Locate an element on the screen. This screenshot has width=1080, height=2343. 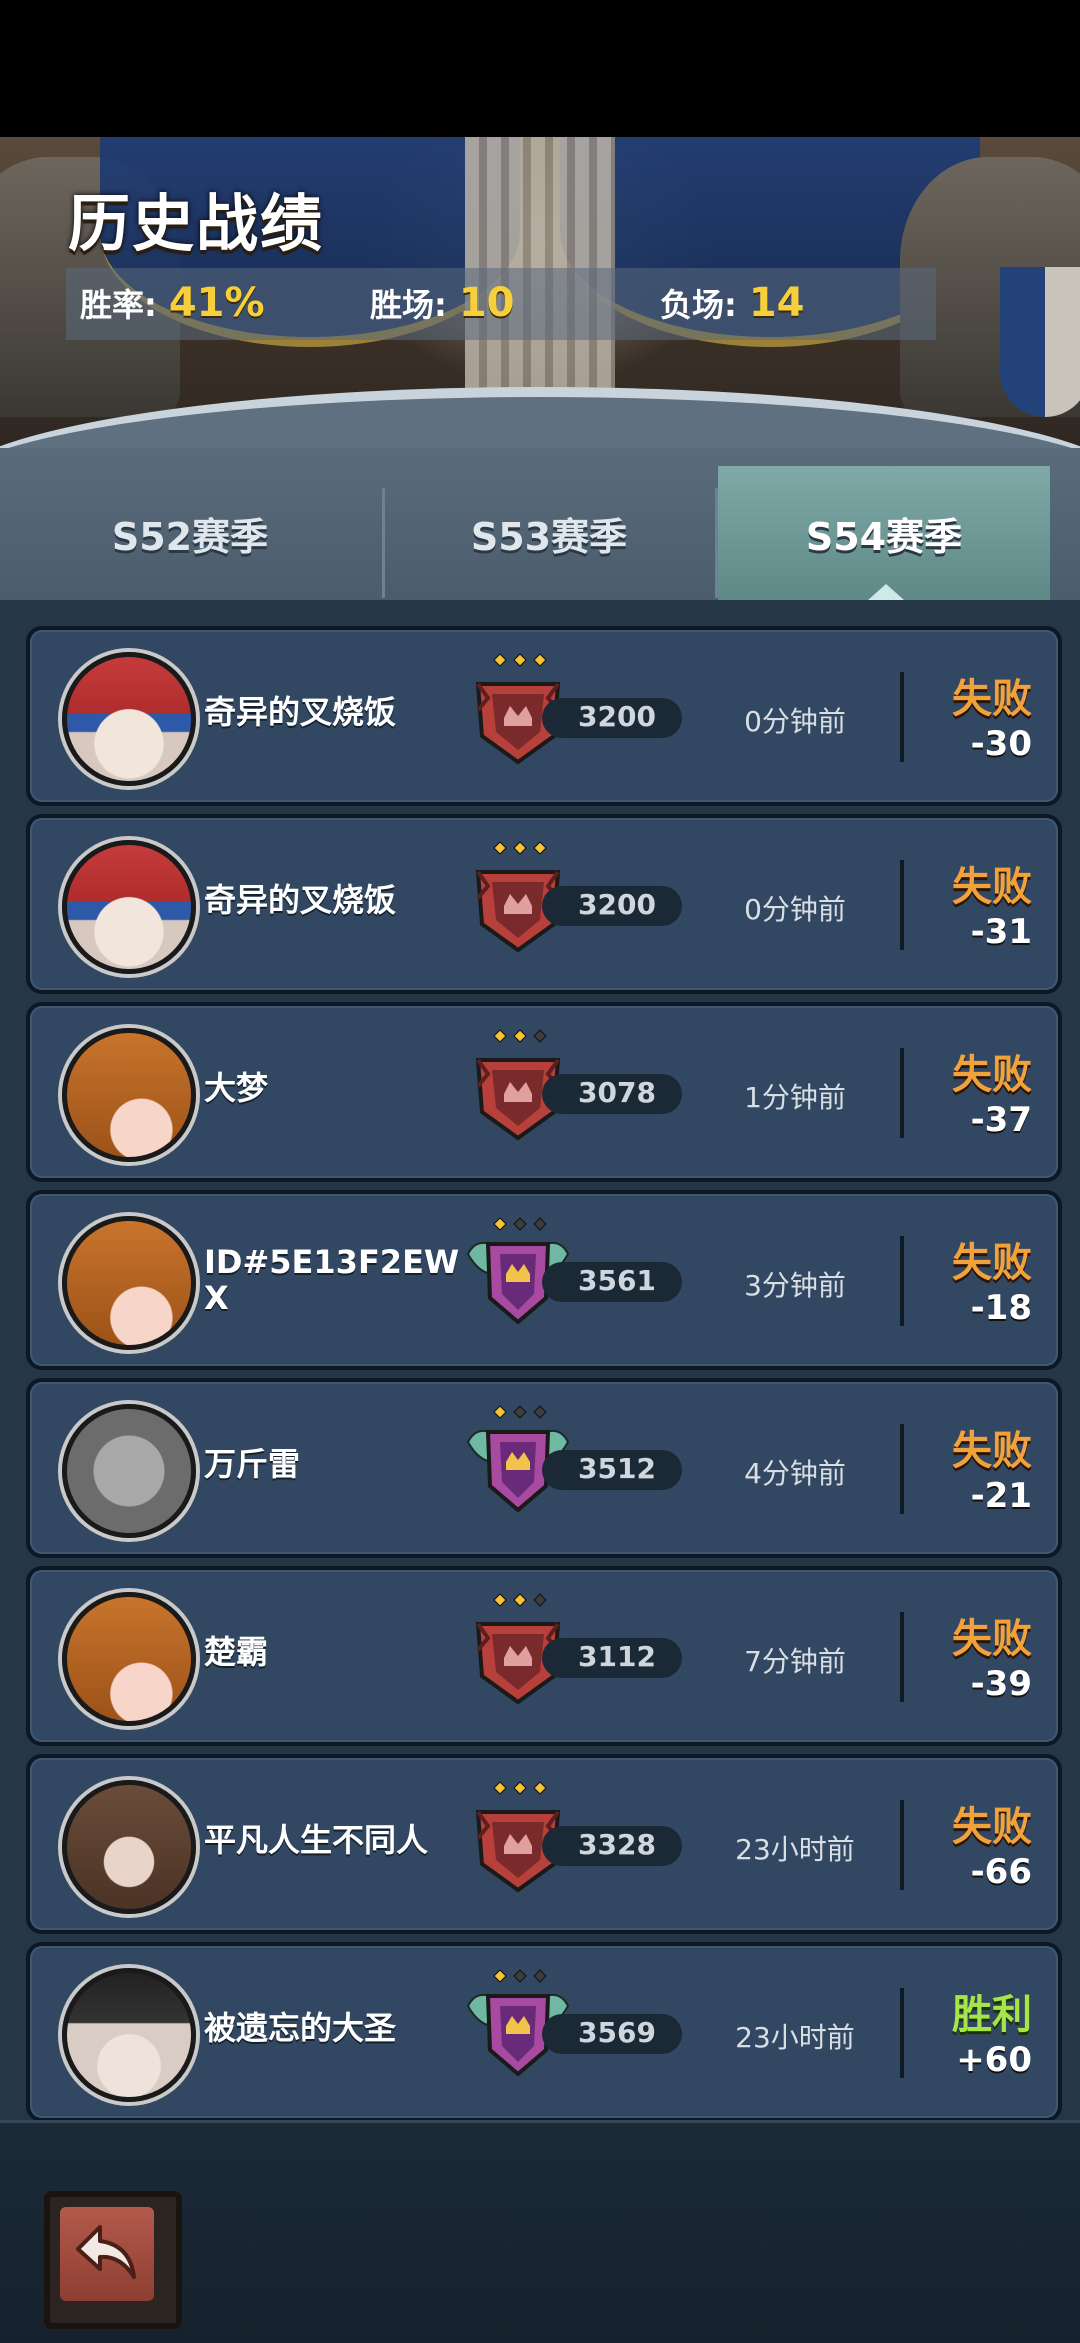
tab-s54: S54赛季 is located at coordinates (884, 533).